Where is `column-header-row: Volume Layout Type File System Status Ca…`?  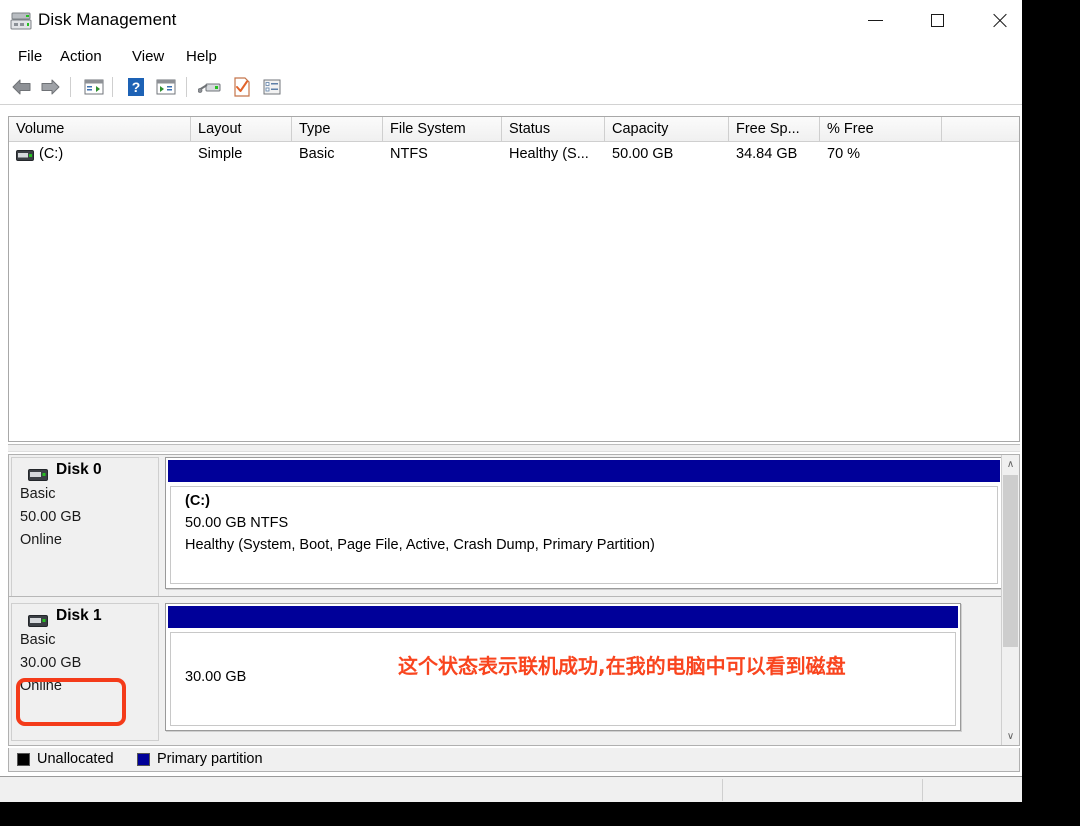 column-header-row: Volume Layout Type File System Status Ca… is located at coordinates (514, 129).